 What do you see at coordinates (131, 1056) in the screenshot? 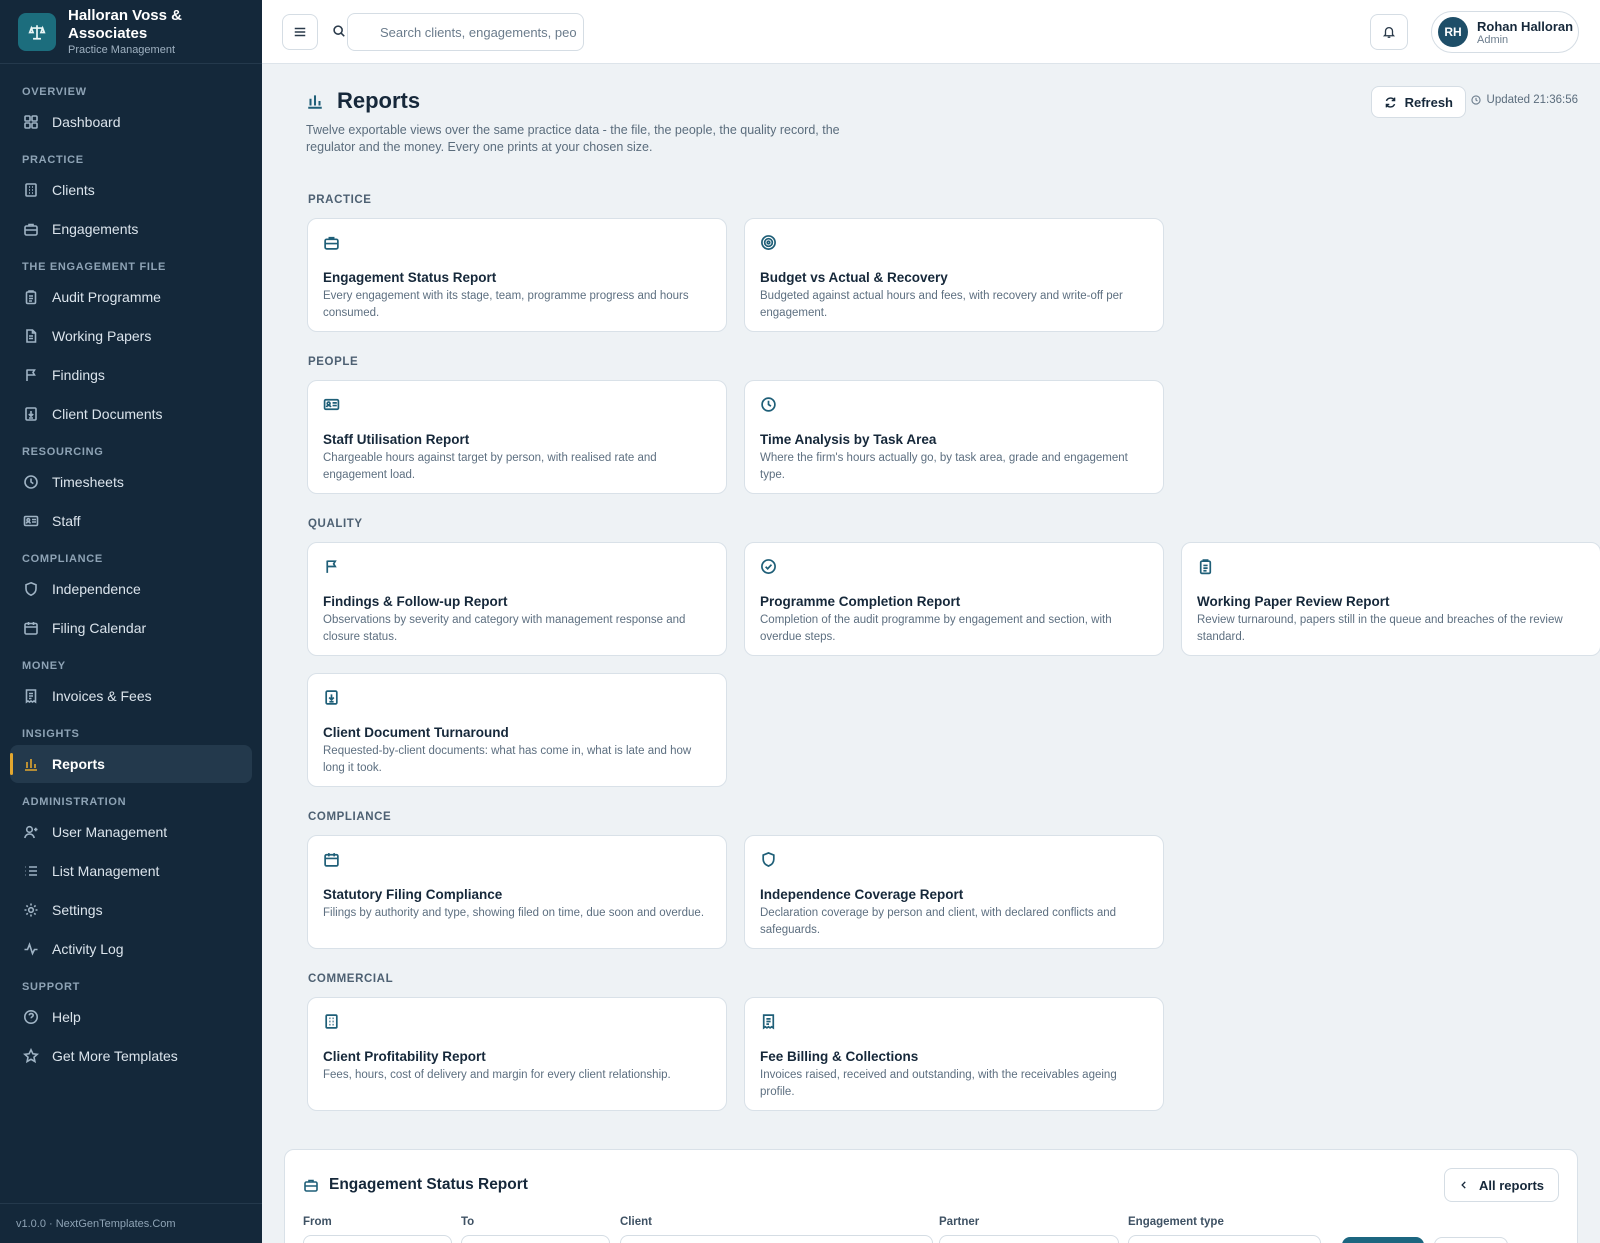
I see `sidebar-item-get-more-templates: Get More Templates` at bounding box center [131, 1056].